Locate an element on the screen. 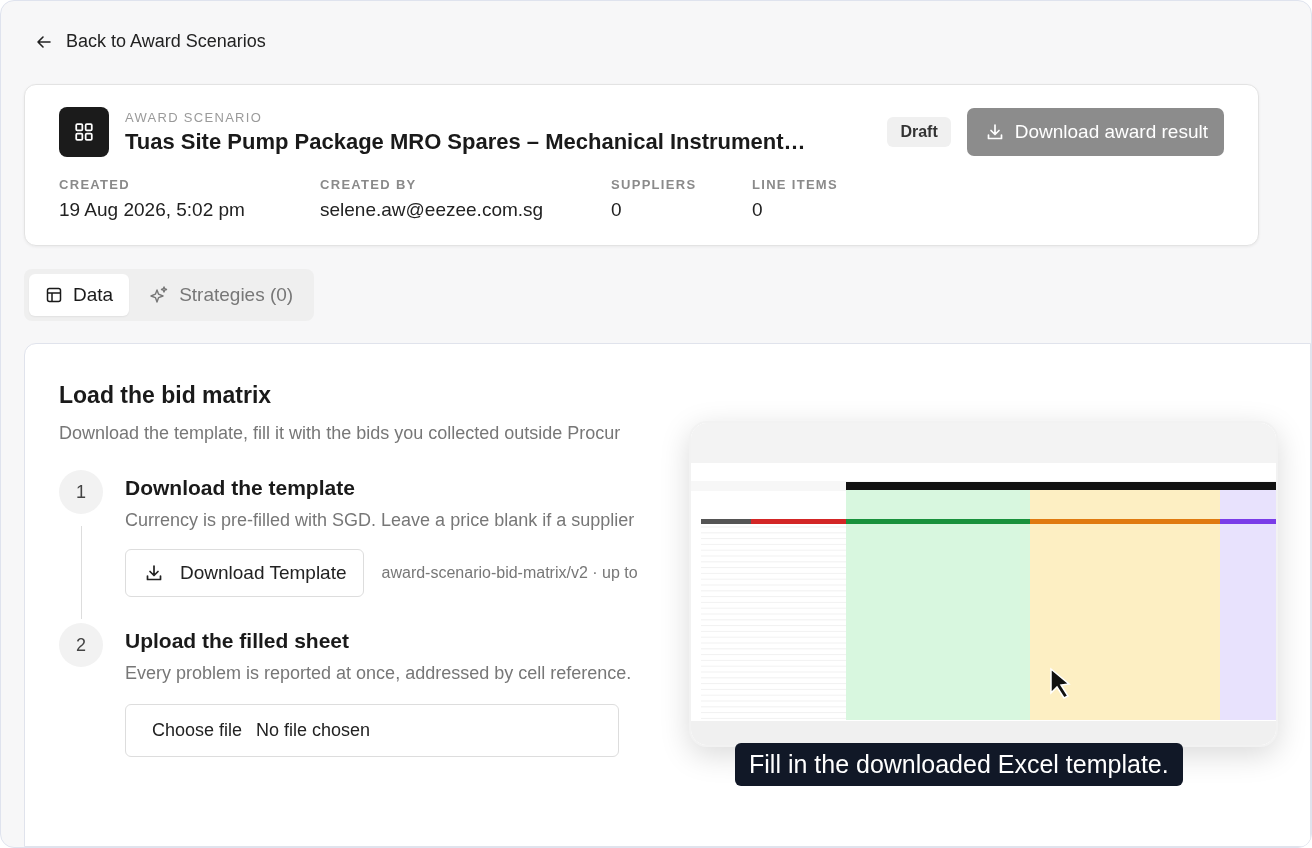 The height and width of the screenshot is (848, 1312). meta-label: CREATED is located at coordinates (95, 184).